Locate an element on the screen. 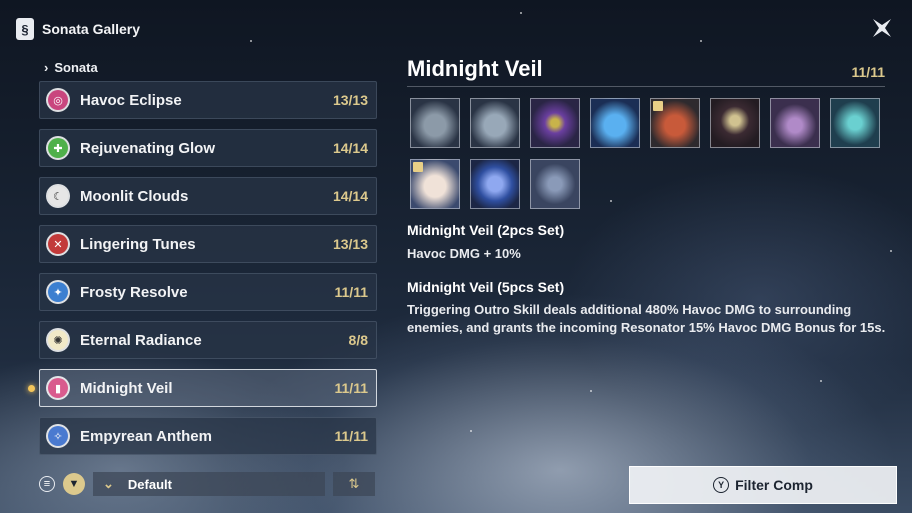  bottom-controls: ≡ ▼ ⌄ Default ⇅ is located at coordinates (207, 484).